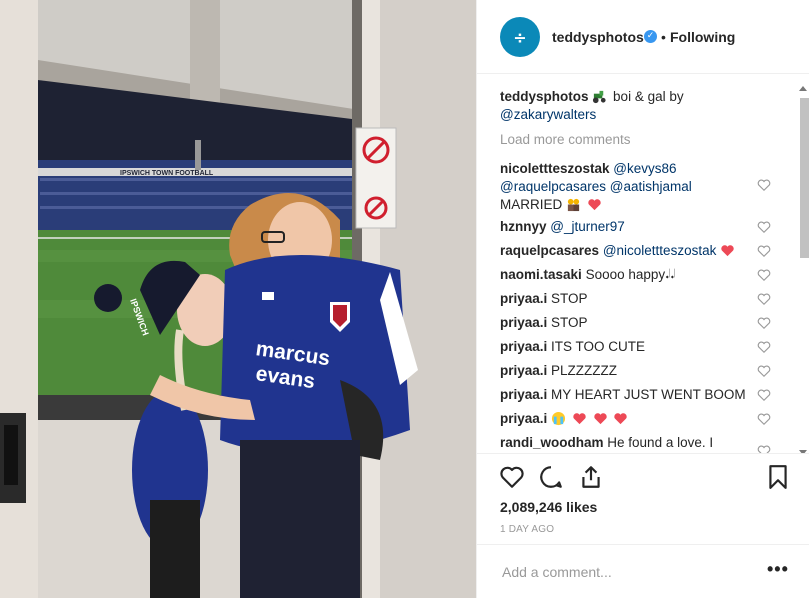 This screenshot has height=598, width=809. What do you see at coordinates (632, 572) in the screenshot?
I see `add-comment-input` at bounding box center [632, 572].